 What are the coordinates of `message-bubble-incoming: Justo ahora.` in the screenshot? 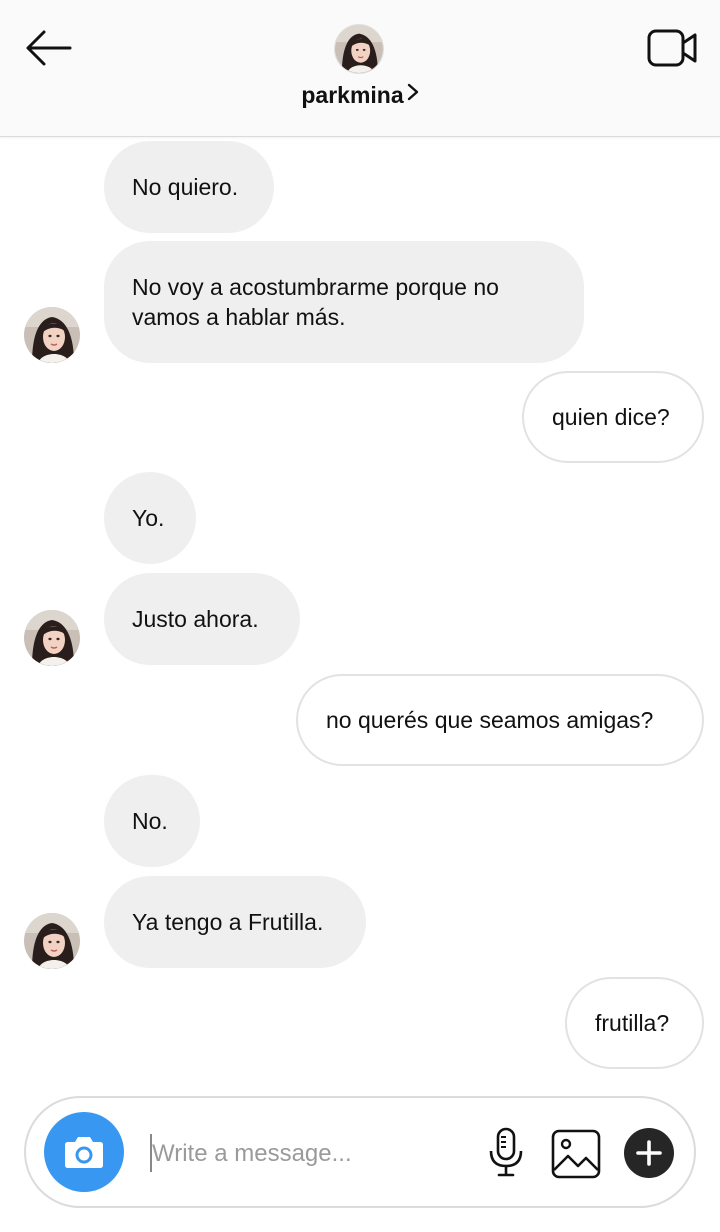 It's located at (202, 619).